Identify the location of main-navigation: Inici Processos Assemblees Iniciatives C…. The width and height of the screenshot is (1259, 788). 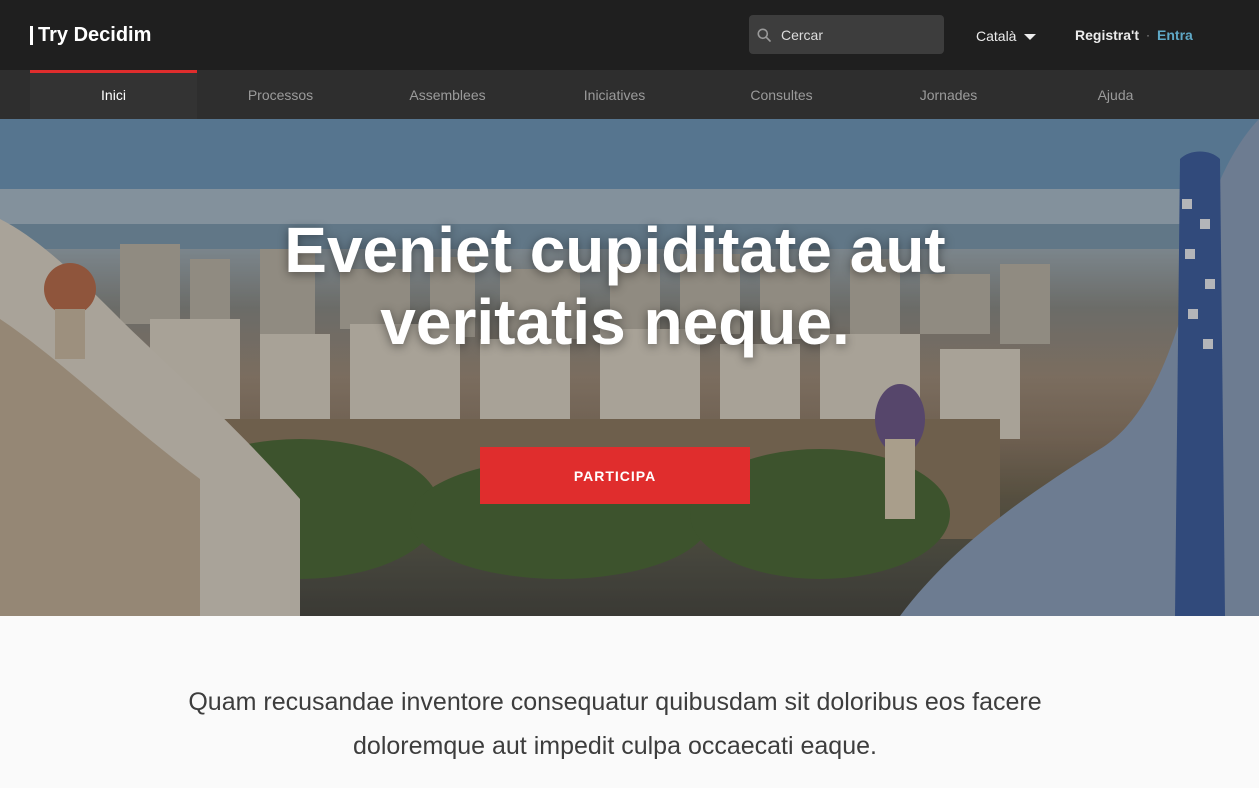
(629, 94).